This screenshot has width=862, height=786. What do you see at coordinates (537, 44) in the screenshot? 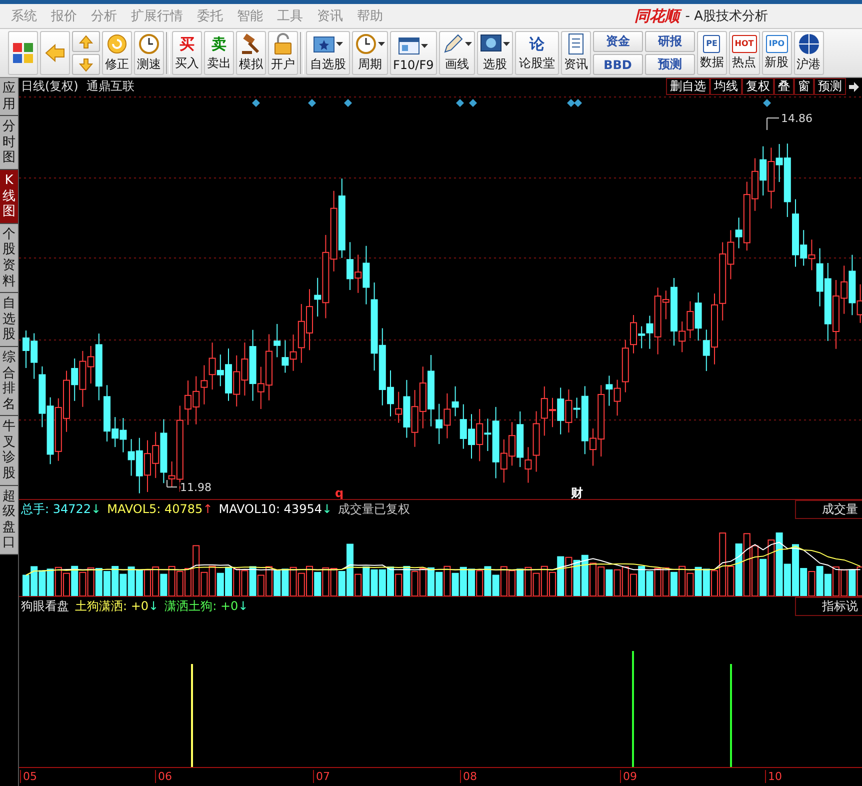
I see `character-icon: 论` at bounding box center [537, 44].